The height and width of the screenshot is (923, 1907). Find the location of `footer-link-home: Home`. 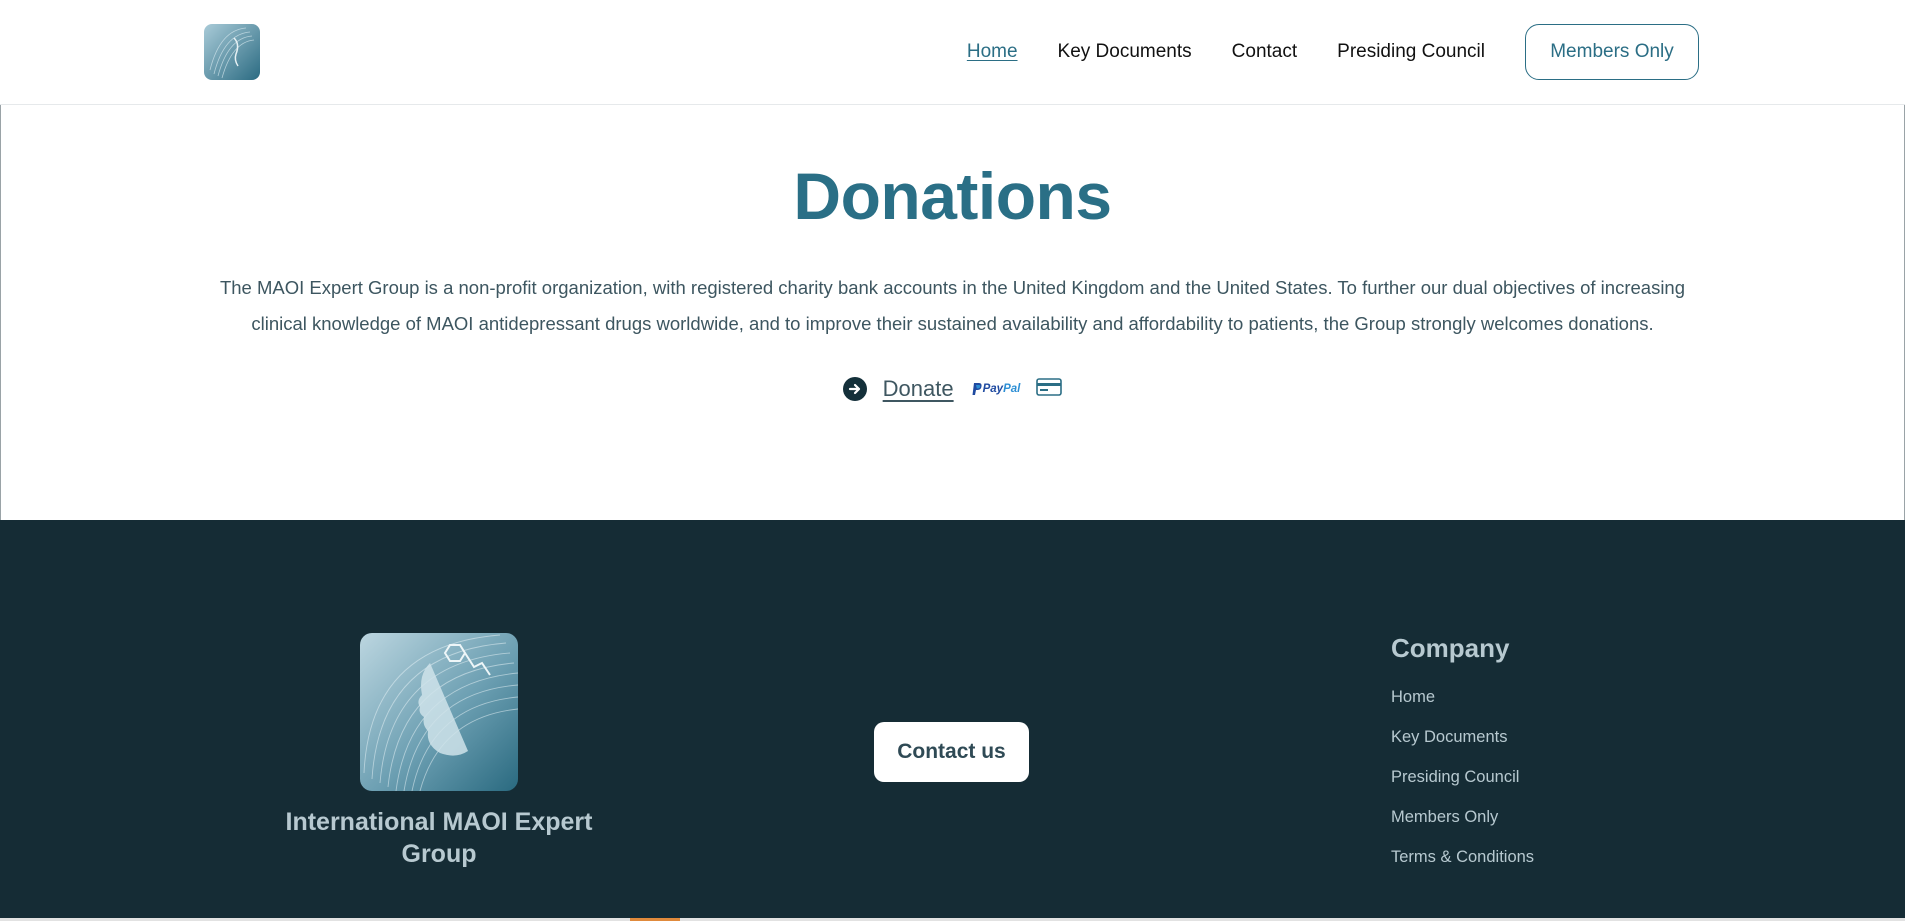

footer-link-home: Home is located at coordinates (1462, 708).